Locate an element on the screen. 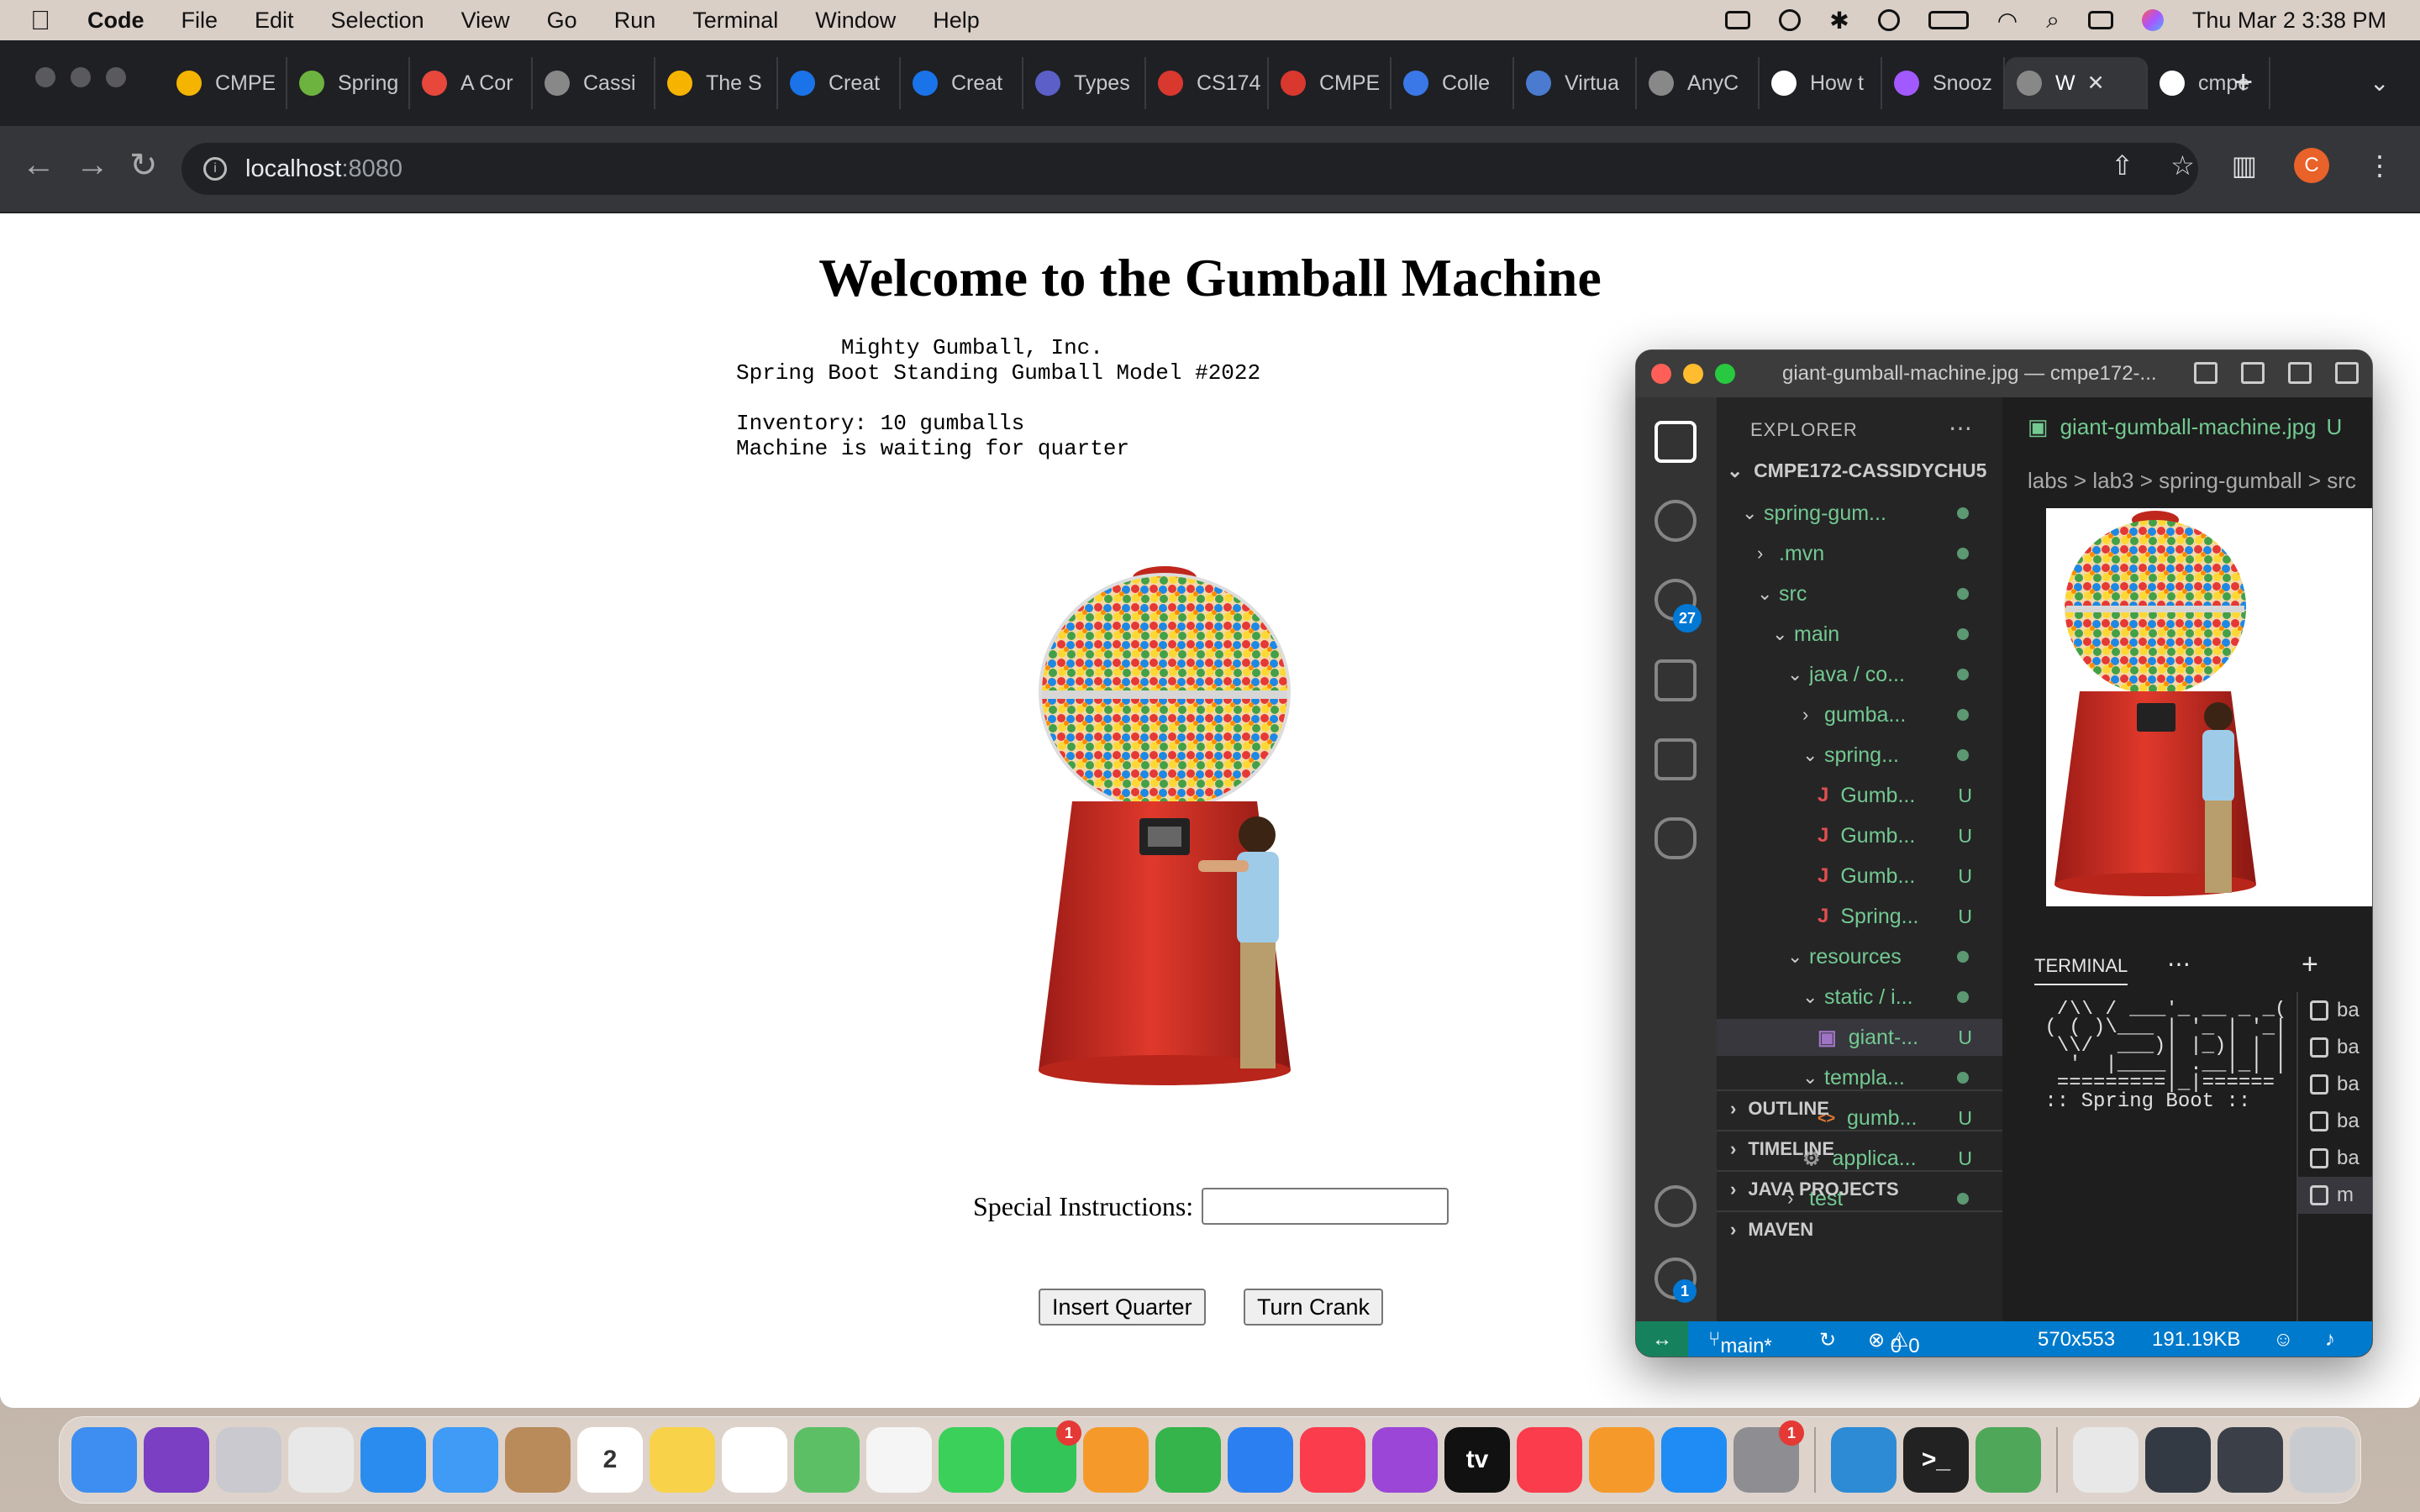 The image size is (2420, 1512). dock-freeform-icon is located at coordinates (1116, 1460).